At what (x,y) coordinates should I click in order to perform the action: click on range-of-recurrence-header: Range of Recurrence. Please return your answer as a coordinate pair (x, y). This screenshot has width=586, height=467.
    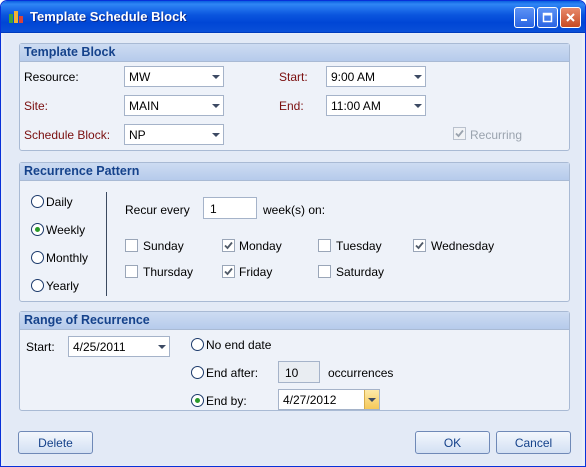
    Looking at the image, I should click on (294, 321).